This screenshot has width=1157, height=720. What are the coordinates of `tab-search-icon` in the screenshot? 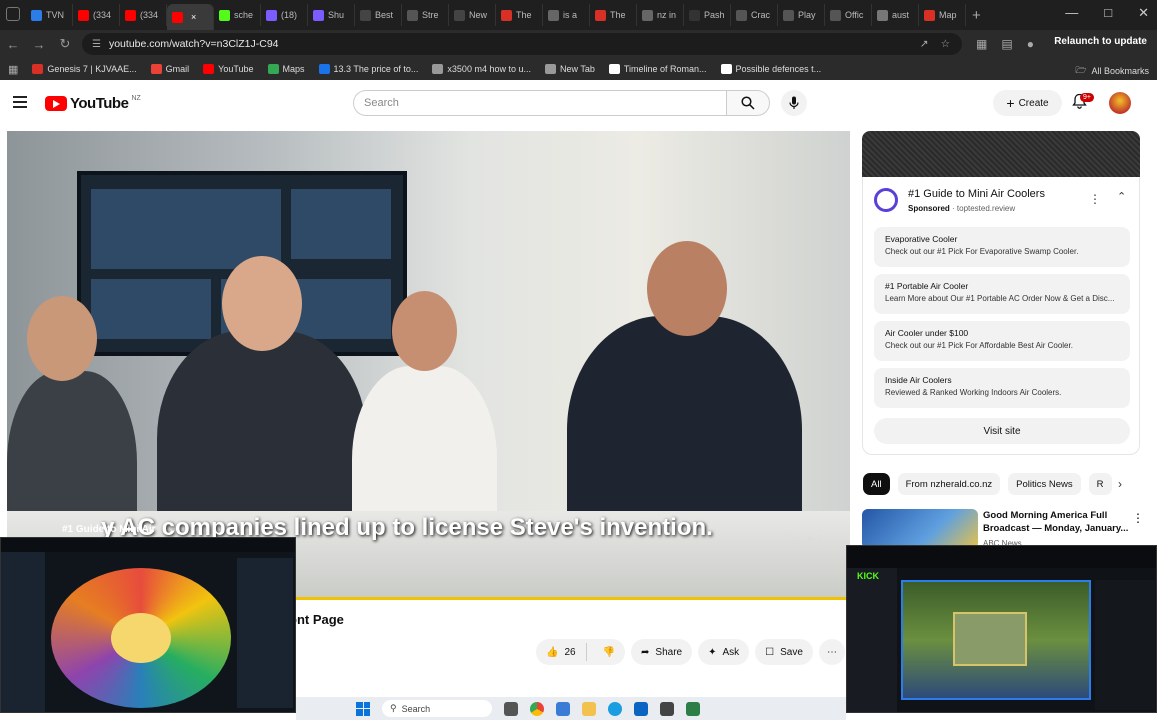 It's located at (13, 14).